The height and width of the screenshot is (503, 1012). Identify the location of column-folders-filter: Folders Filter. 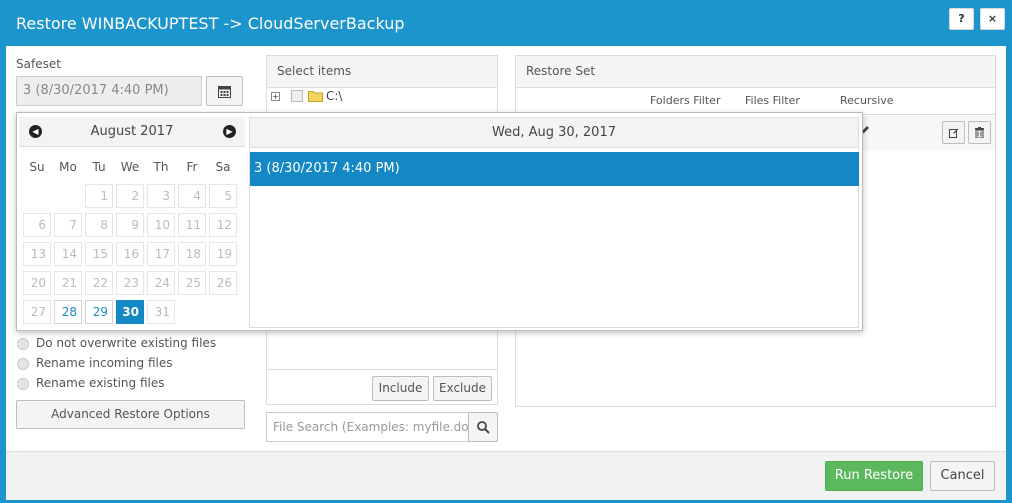
(685, 100).